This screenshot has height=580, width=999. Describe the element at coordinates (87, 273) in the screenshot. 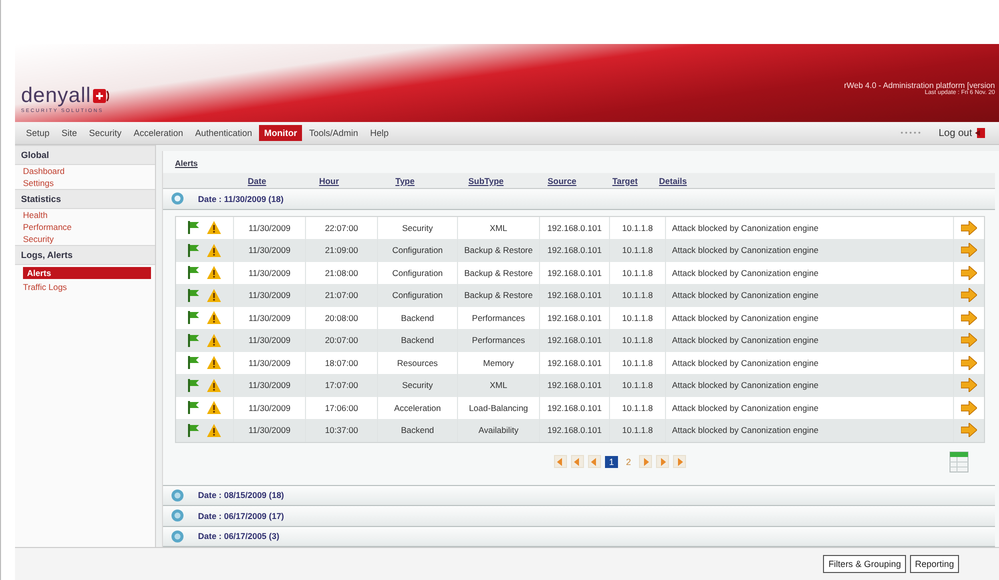

I see `sidebar-item: Alerts` at that location.